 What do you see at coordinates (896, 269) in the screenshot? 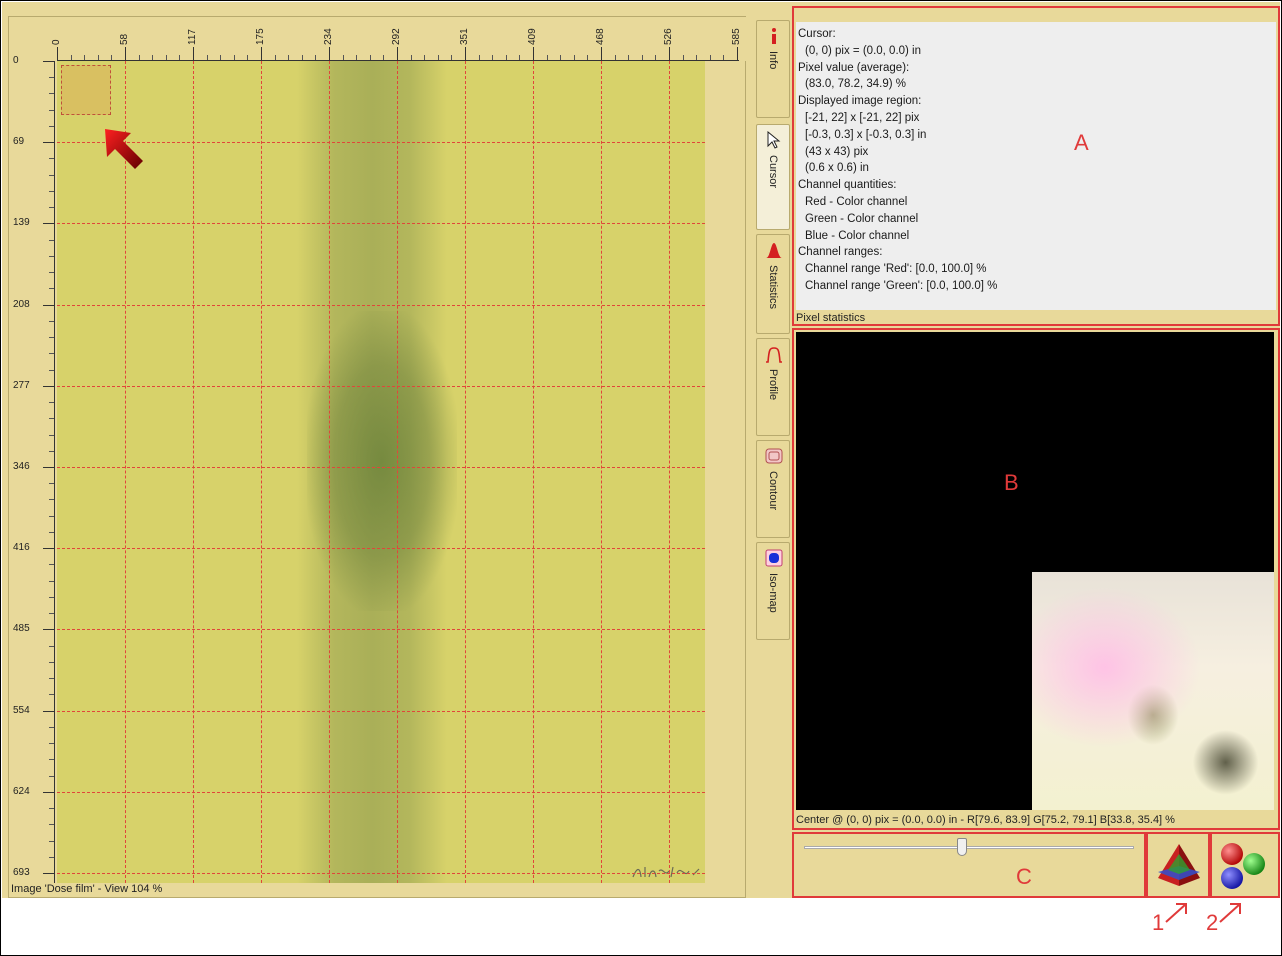
I see `info-line: Channel range 'Red': [0.0, 100.0] %` at bounding box center [896, 269].